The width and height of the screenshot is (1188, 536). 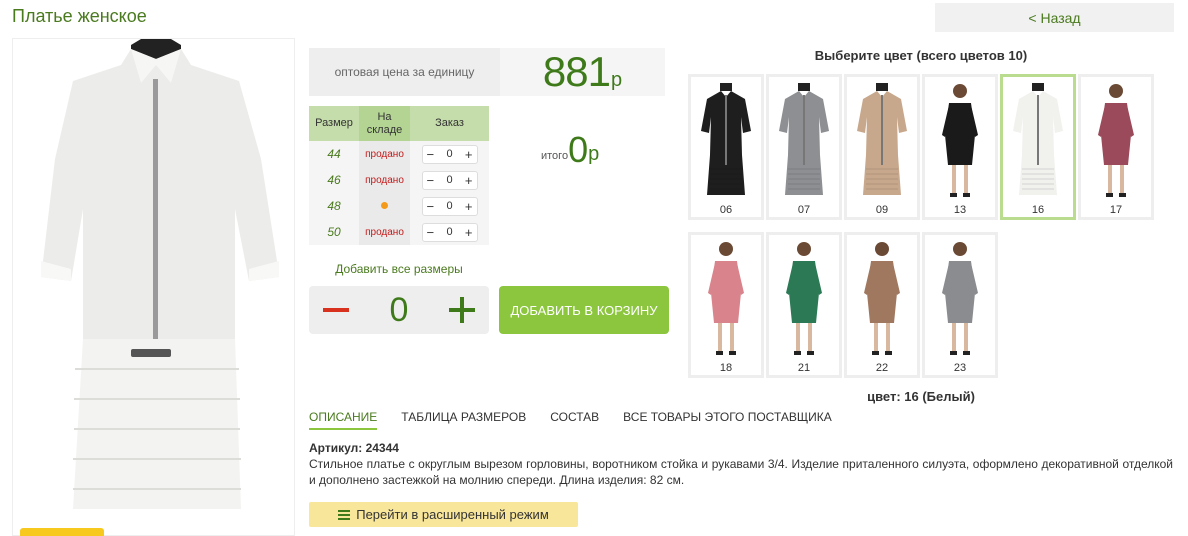 I want to click on color-swatch-07: 07, so click(x=804, y=147).